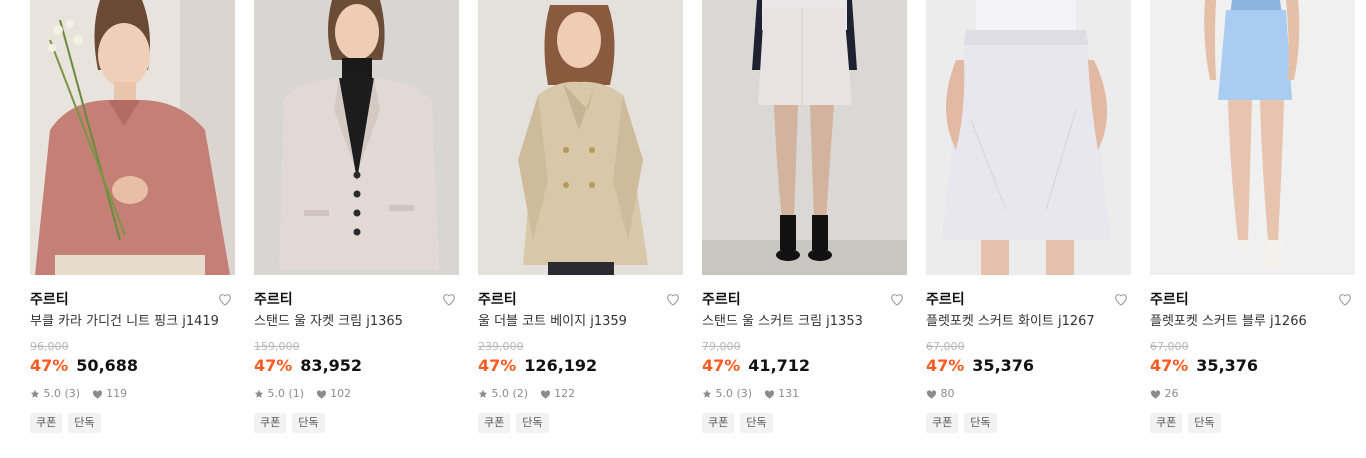  I want to click on review-meta: 5.0 (2) 122, so click(526, 394).